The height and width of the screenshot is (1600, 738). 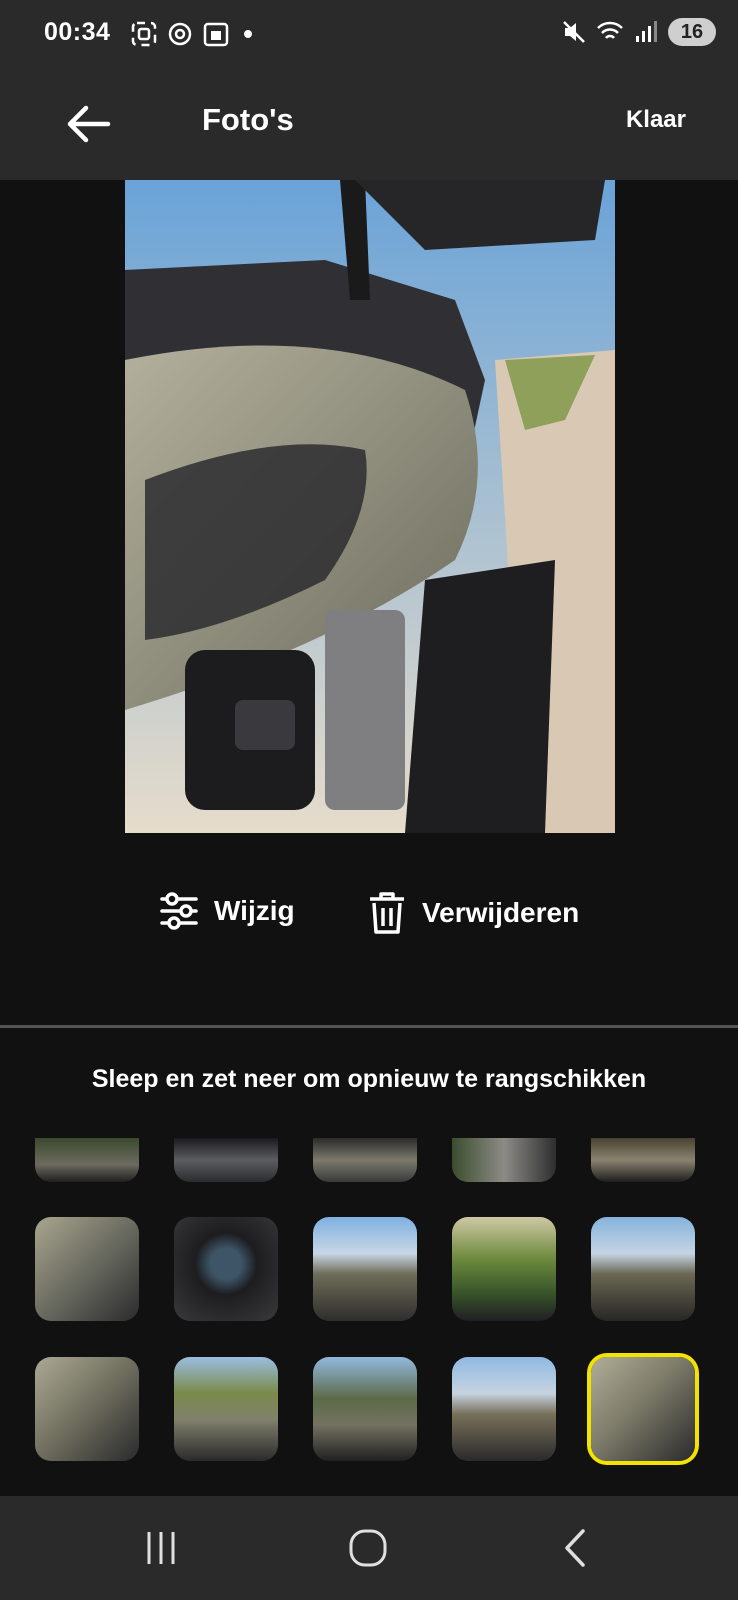 What do you see at coordinates (144, 34) in the screenshot?
I see `screenshot-icon` at bounding box center [144, 34].